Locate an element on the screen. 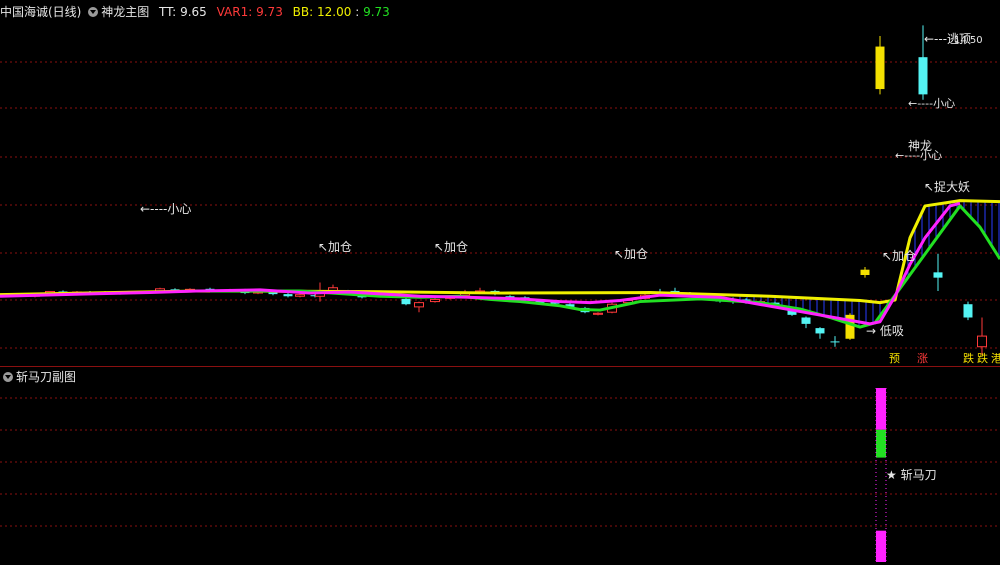  signal-tag-zhang: 涨 is located at coordinates (922, 358).